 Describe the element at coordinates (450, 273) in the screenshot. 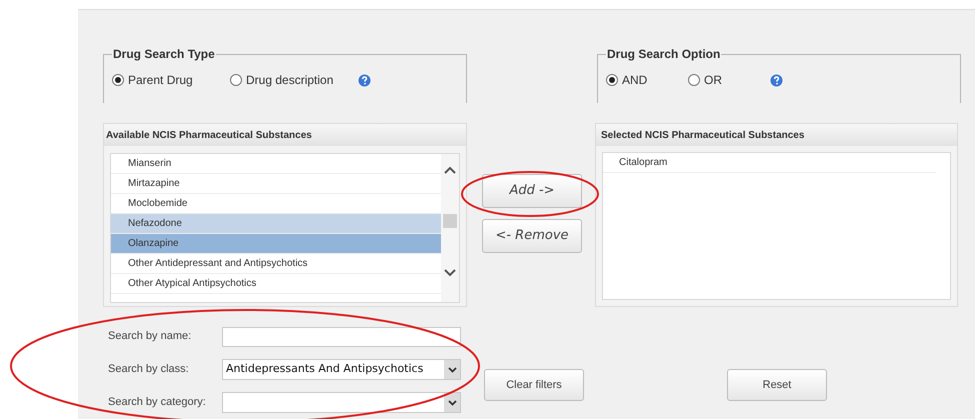

I see `scroll-down-icon` at that location.